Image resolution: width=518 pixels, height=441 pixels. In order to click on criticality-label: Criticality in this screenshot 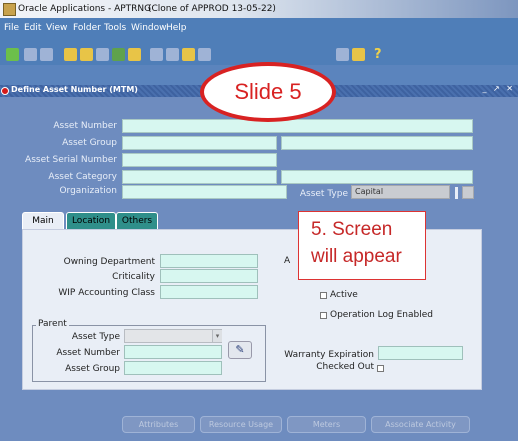, I will do `click(133, 277)`.